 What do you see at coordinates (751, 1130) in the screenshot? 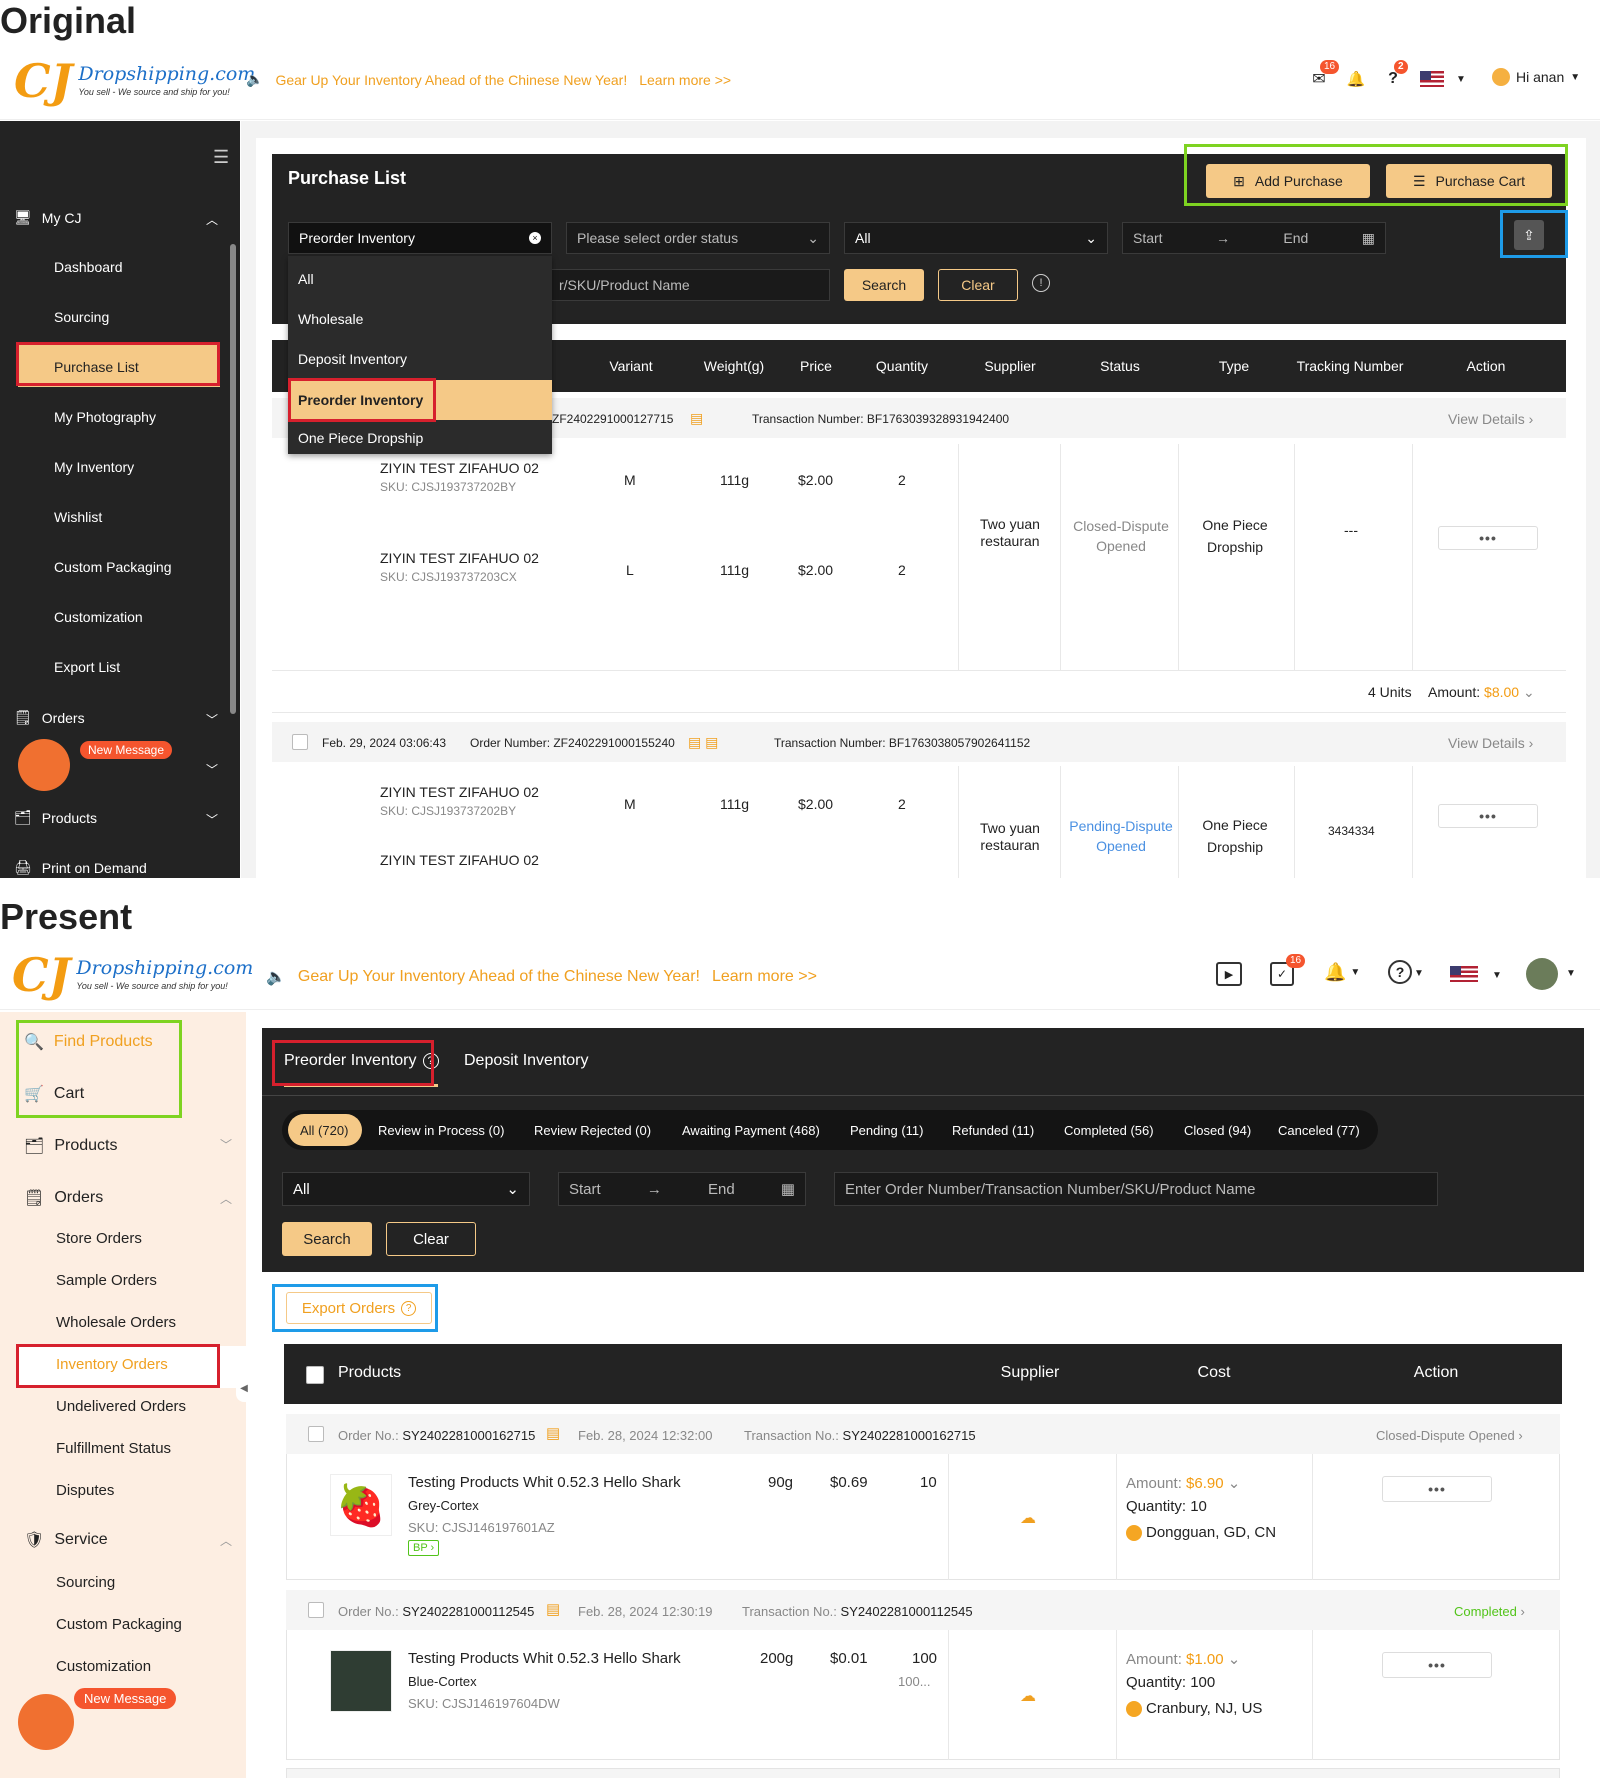
I see `status-tab-awaiting-payment: Awaiting Payment (468)` at bounding box center [751, 1130].